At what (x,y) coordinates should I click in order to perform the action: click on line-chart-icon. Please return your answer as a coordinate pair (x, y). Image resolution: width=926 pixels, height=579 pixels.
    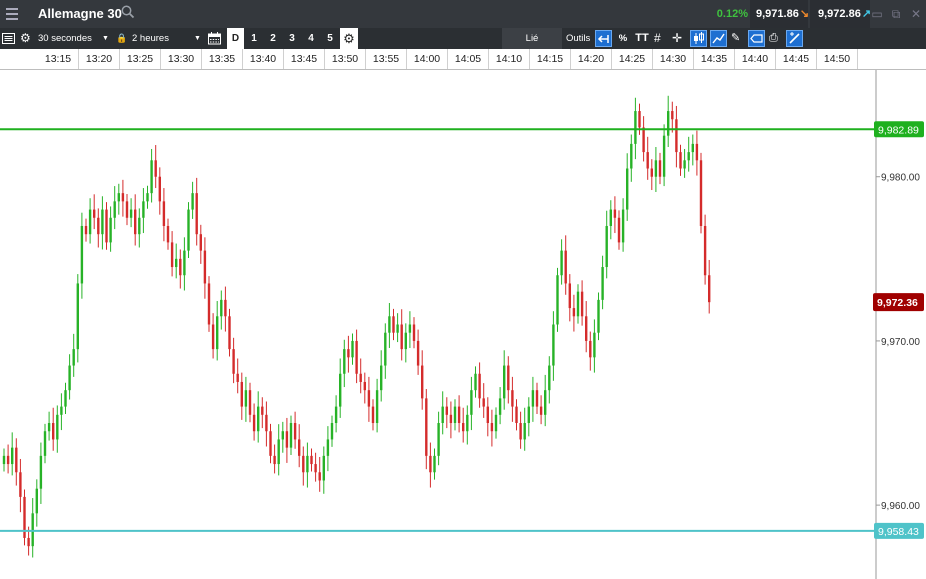
    Looking at the image, I should click on (718, 38).